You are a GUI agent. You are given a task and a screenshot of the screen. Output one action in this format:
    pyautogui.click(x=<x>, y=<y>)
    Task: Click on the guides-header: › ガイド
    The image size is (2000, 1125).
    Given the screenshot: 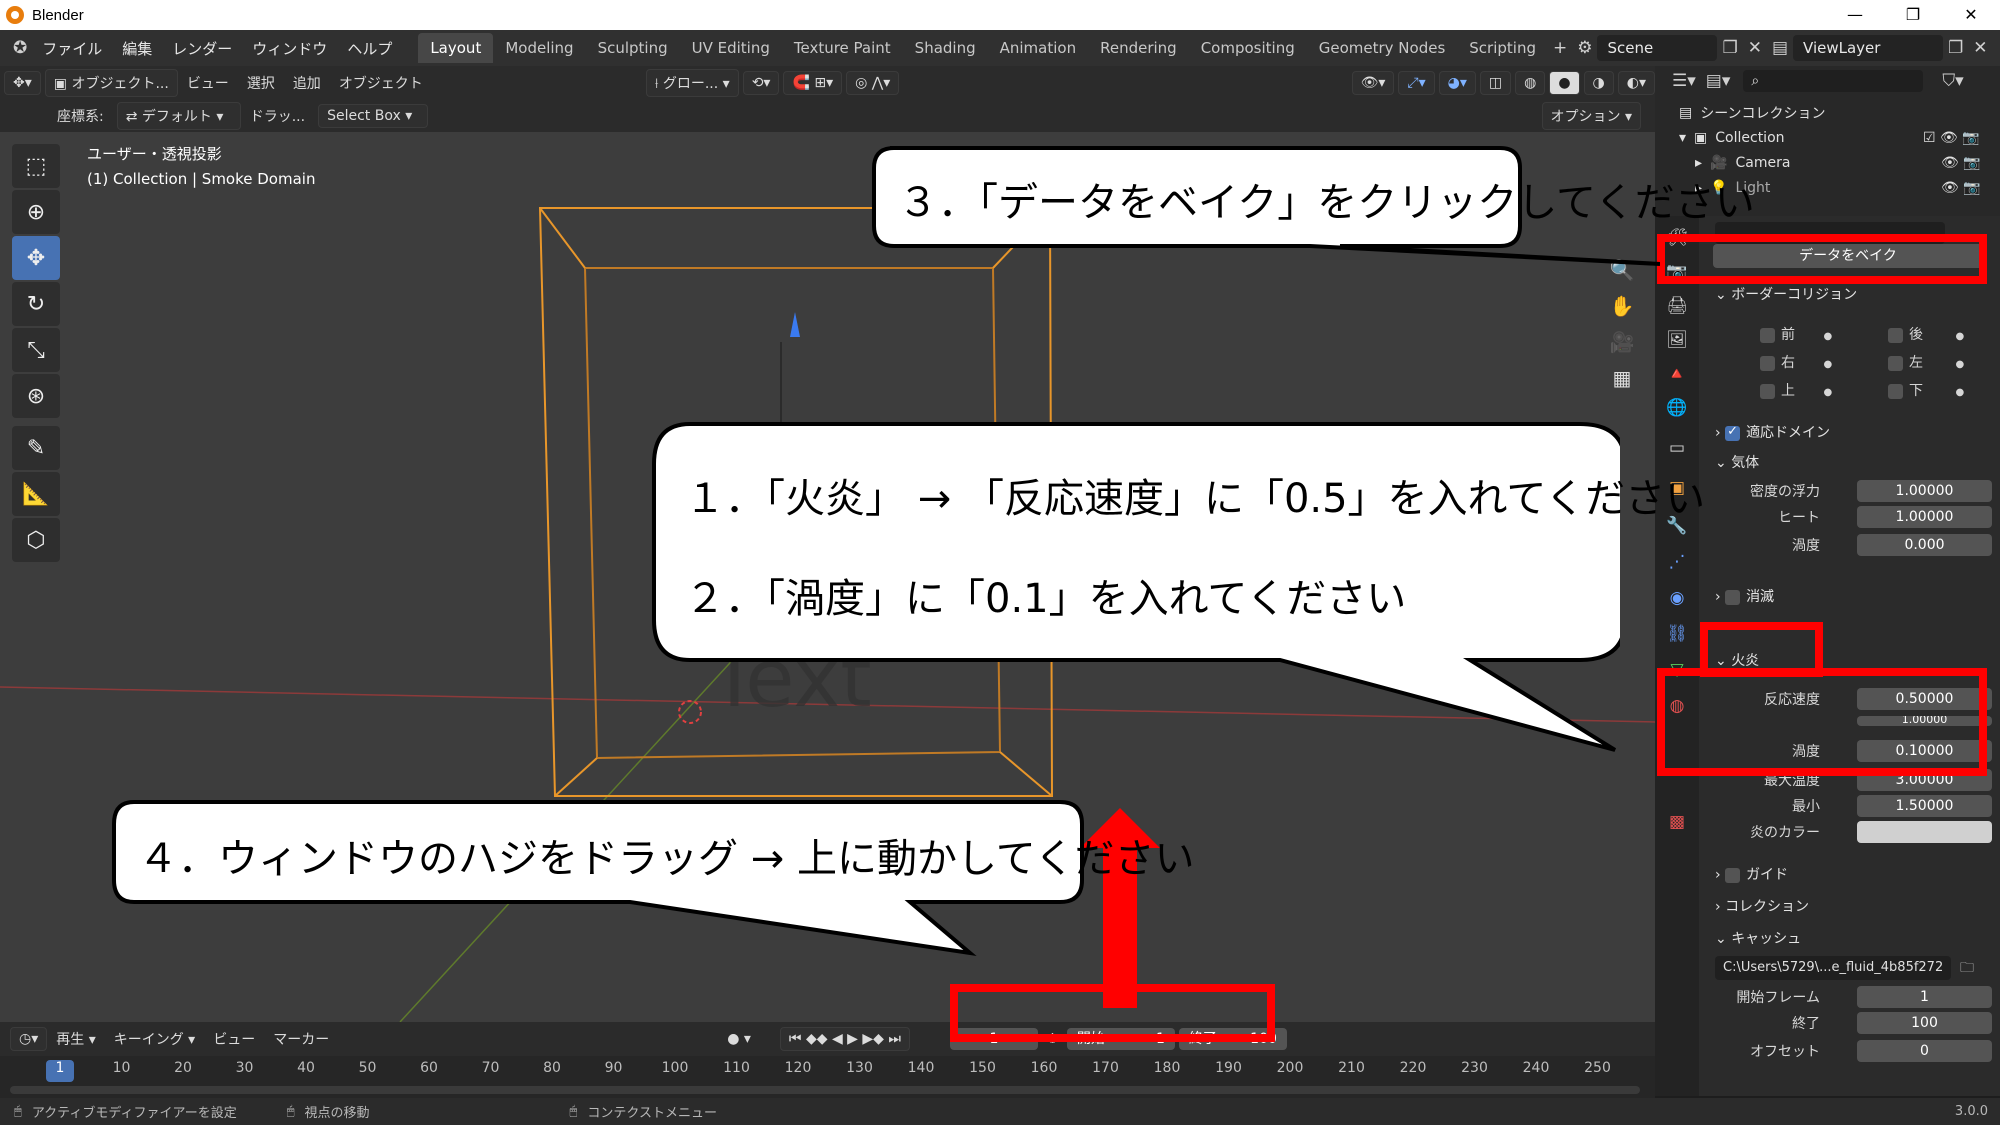 What is the action you would take?
    pyautogui.click(x=1751, y=874)
    